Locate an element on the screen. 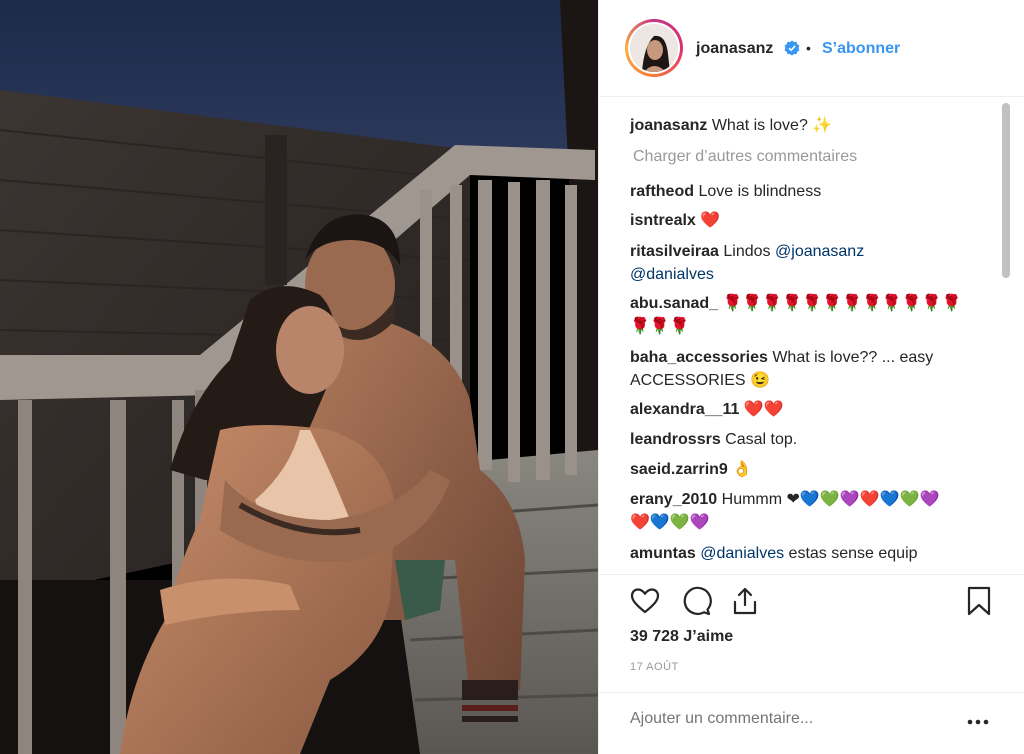 The image size is (1024, 754). comment-username: isntrealx is located at coordinates (663, 220).